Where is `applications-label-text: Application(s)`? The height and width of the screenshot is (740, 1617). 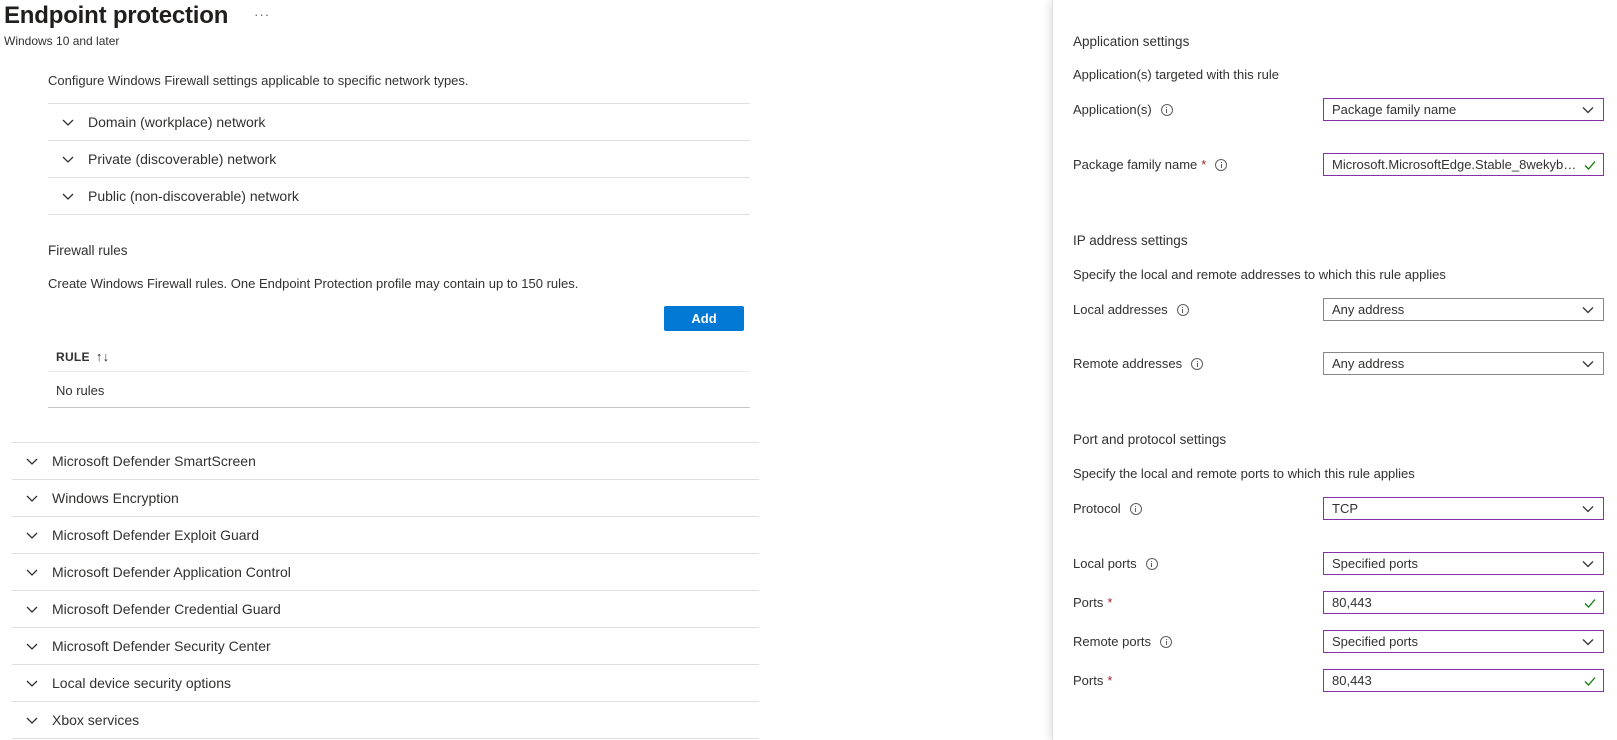
applications-label-text: Application(s) is located at coordinates (1112, 109).